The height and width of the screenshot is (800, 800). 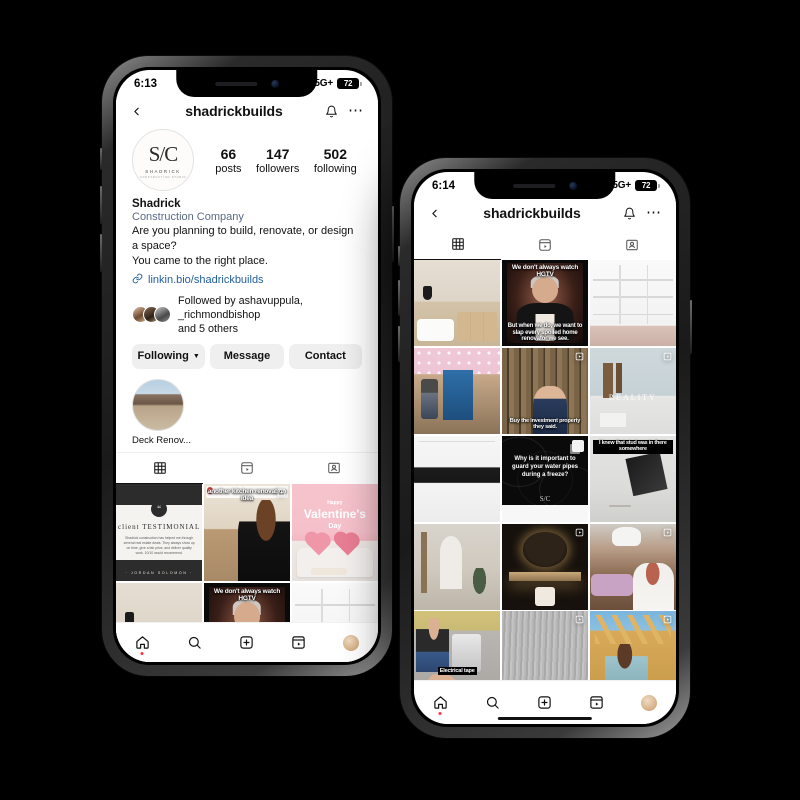 I want to click on stat-posts-label: posts, so click(x=228, y=168).